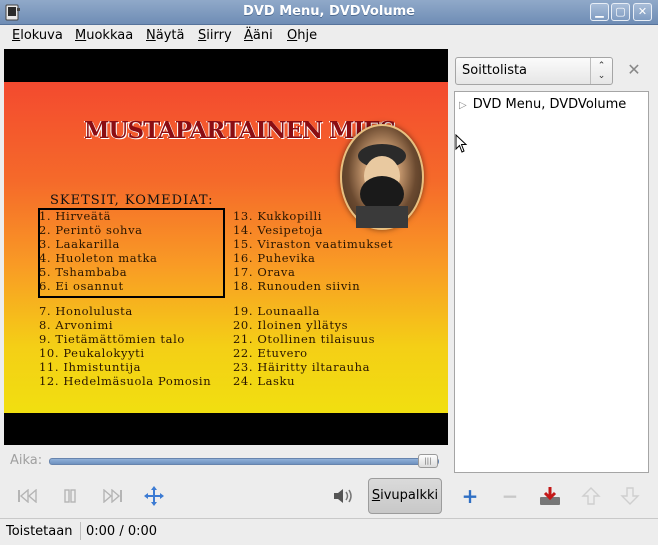 The height and width of the screenshot is (545, 658). What do you see at coordinates (37, 35) in the screenshot?
I see `menu-elokuva: Elokuva` at bounding box center [37, 35].